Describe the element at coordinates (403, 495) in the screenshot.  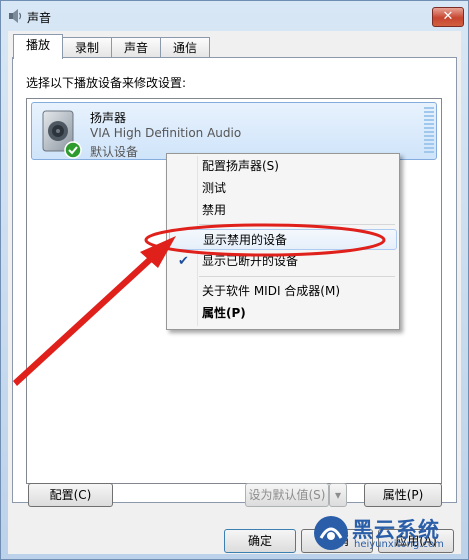
I see `properties-button: 属性(P)` at that location.